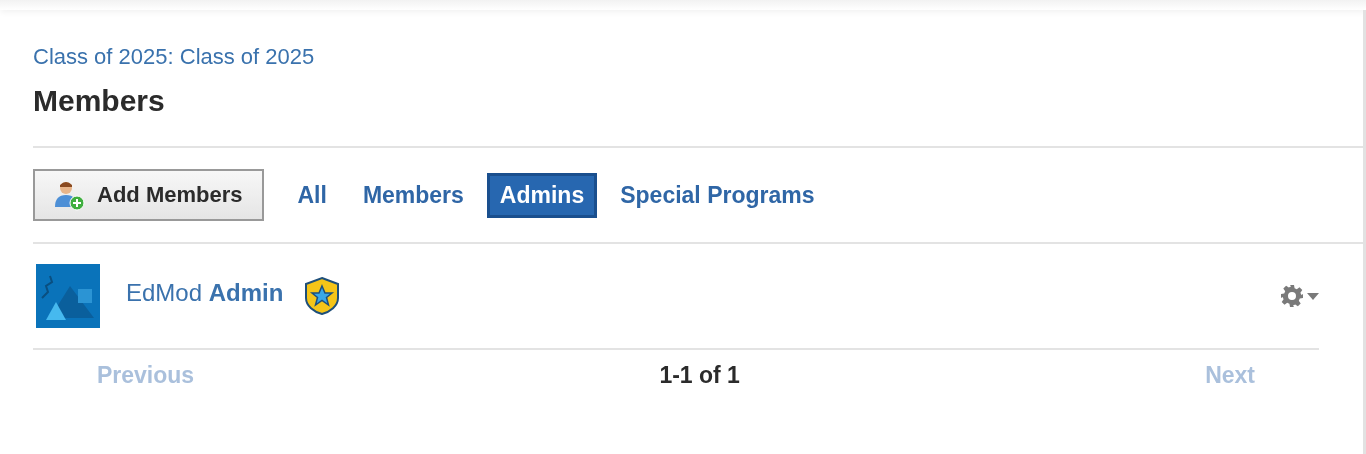  Describe the element at coordinates (1292, 296) in the screenshot. I see `settings-icon` at that location.